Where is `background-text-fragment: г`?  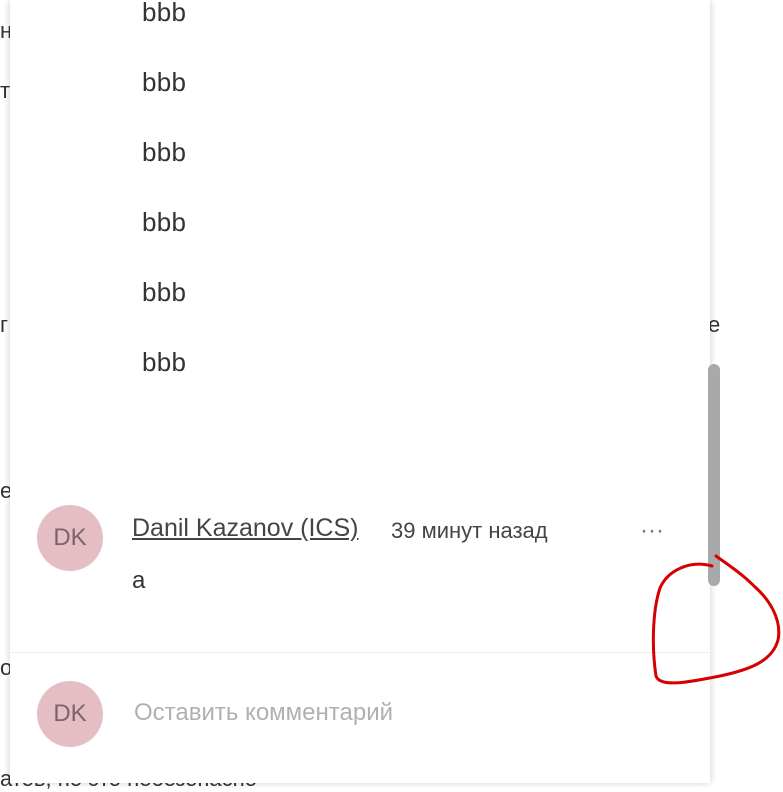
background-text-fragment: г is located at coordinates (4, 324).